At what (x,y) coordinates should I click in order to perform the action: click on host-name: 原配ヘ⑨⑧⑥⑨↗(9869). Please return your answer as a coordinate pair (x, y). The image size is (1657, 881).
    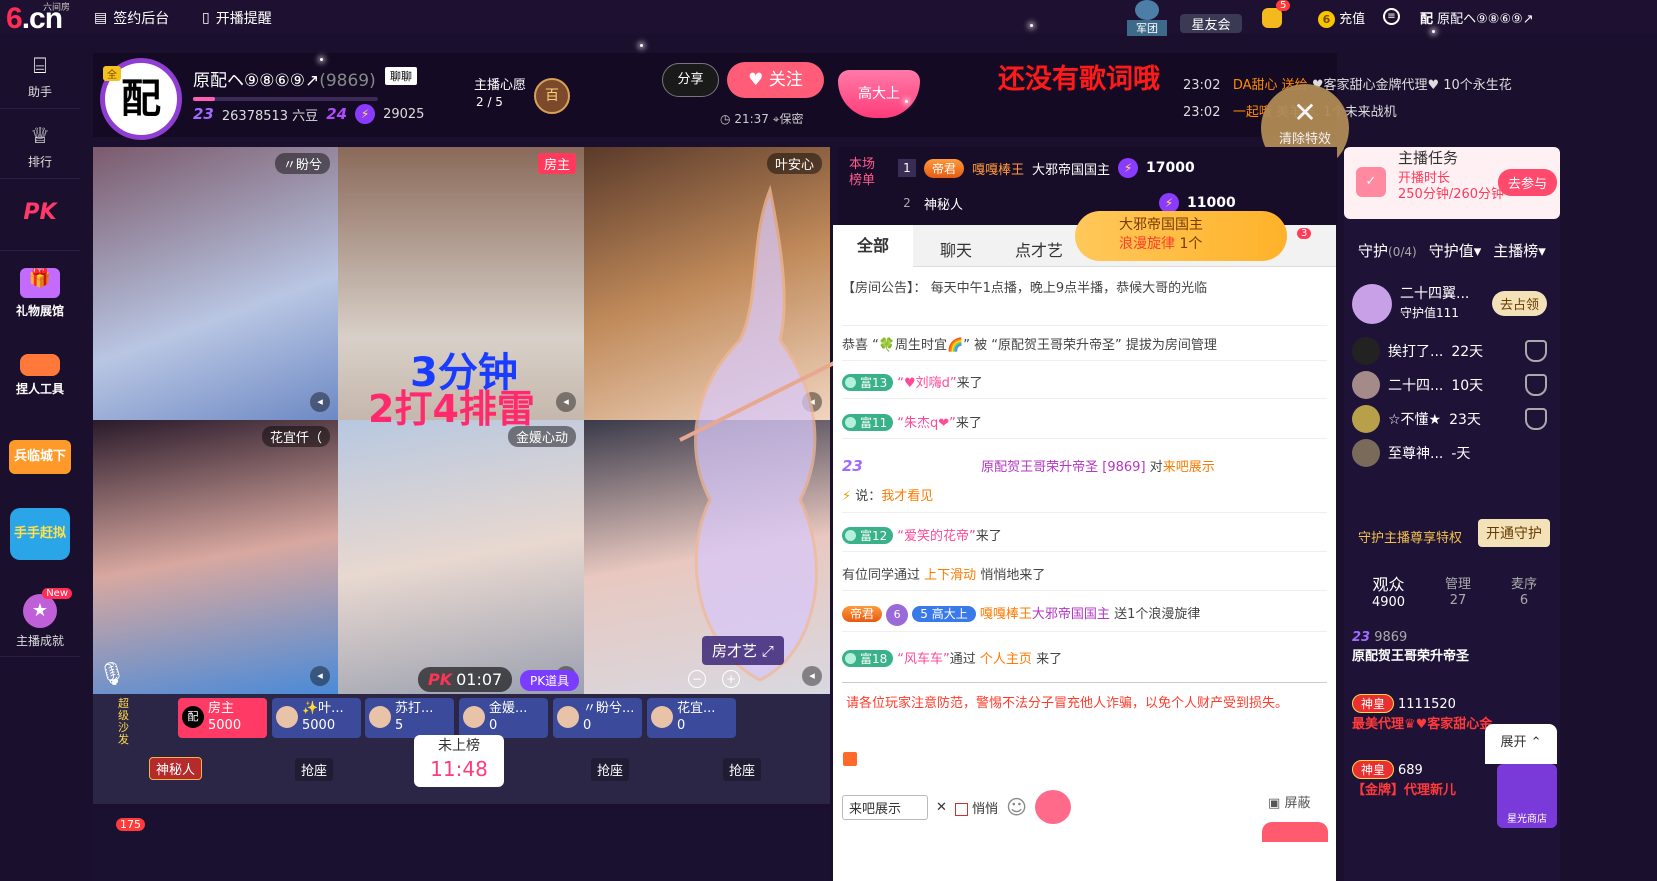
    Looking at the image, I should click on (284, 78).